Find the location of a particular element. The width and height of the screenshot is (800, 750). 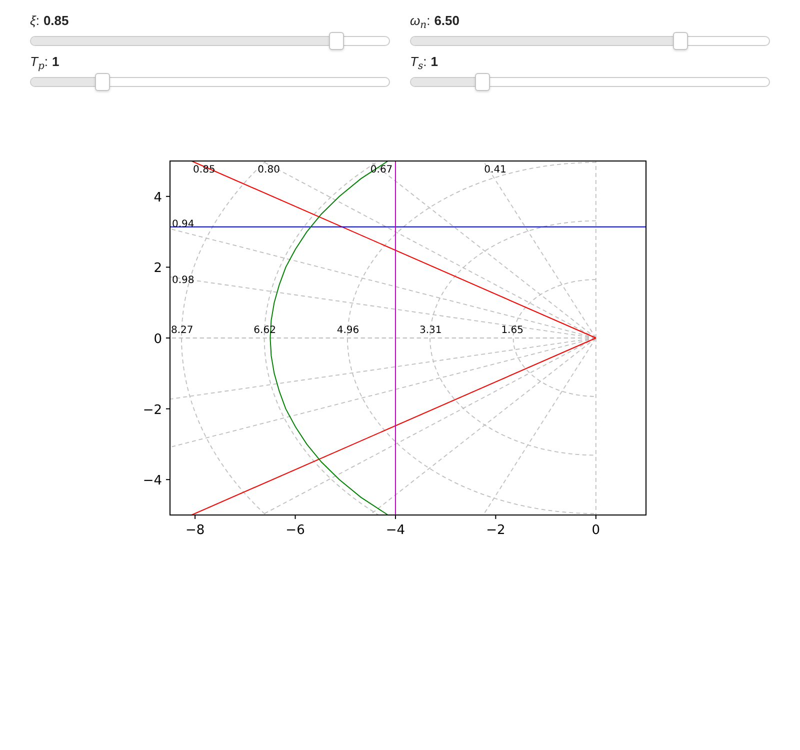

tick-label: −8 is located at coordinates (195, 530).